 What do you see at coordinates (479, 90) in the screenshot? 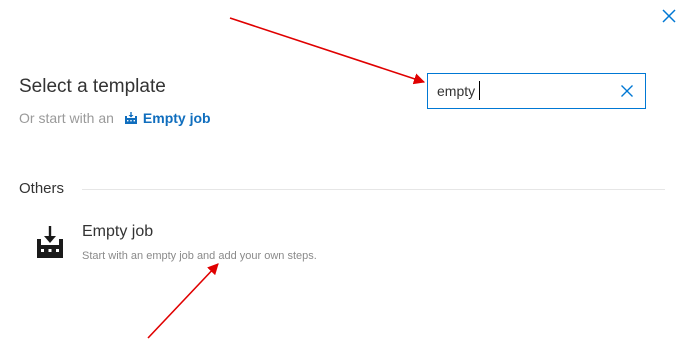
I see `text-caret` at bounding box center [479, 90].